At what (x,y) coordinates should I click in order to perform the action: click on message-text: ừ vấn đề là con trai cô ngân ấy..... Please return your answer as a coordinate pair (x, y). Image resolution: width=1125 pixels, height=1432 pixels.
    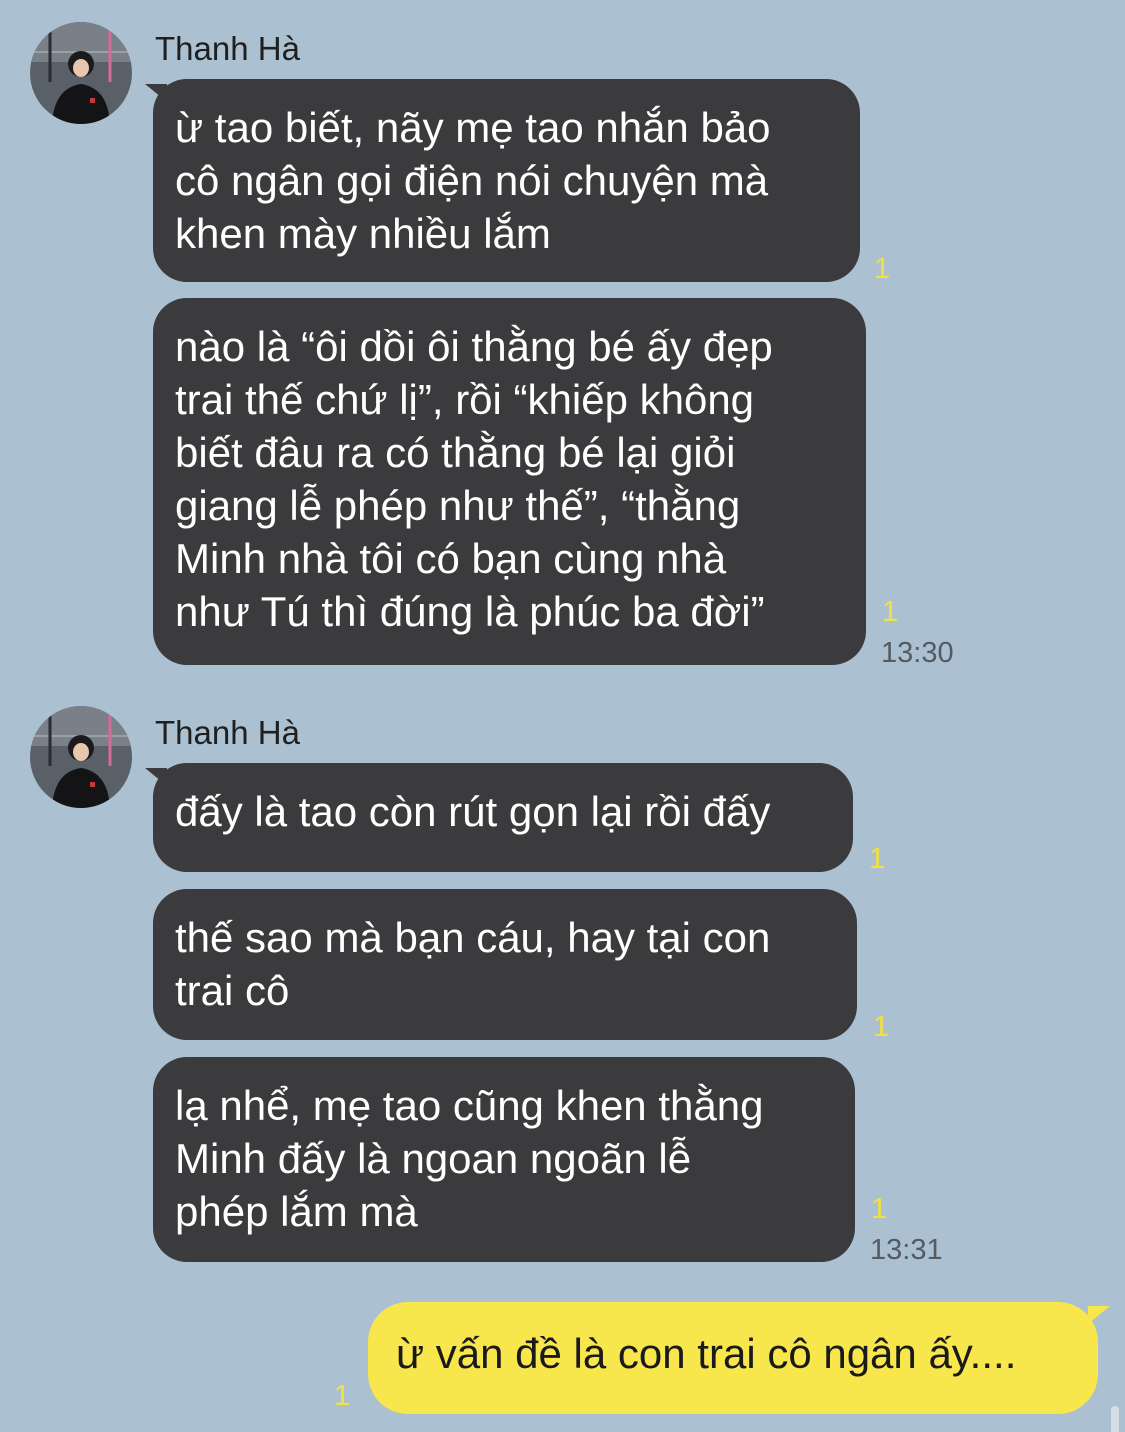
    Looking at the image, I should click on (706, 1353).